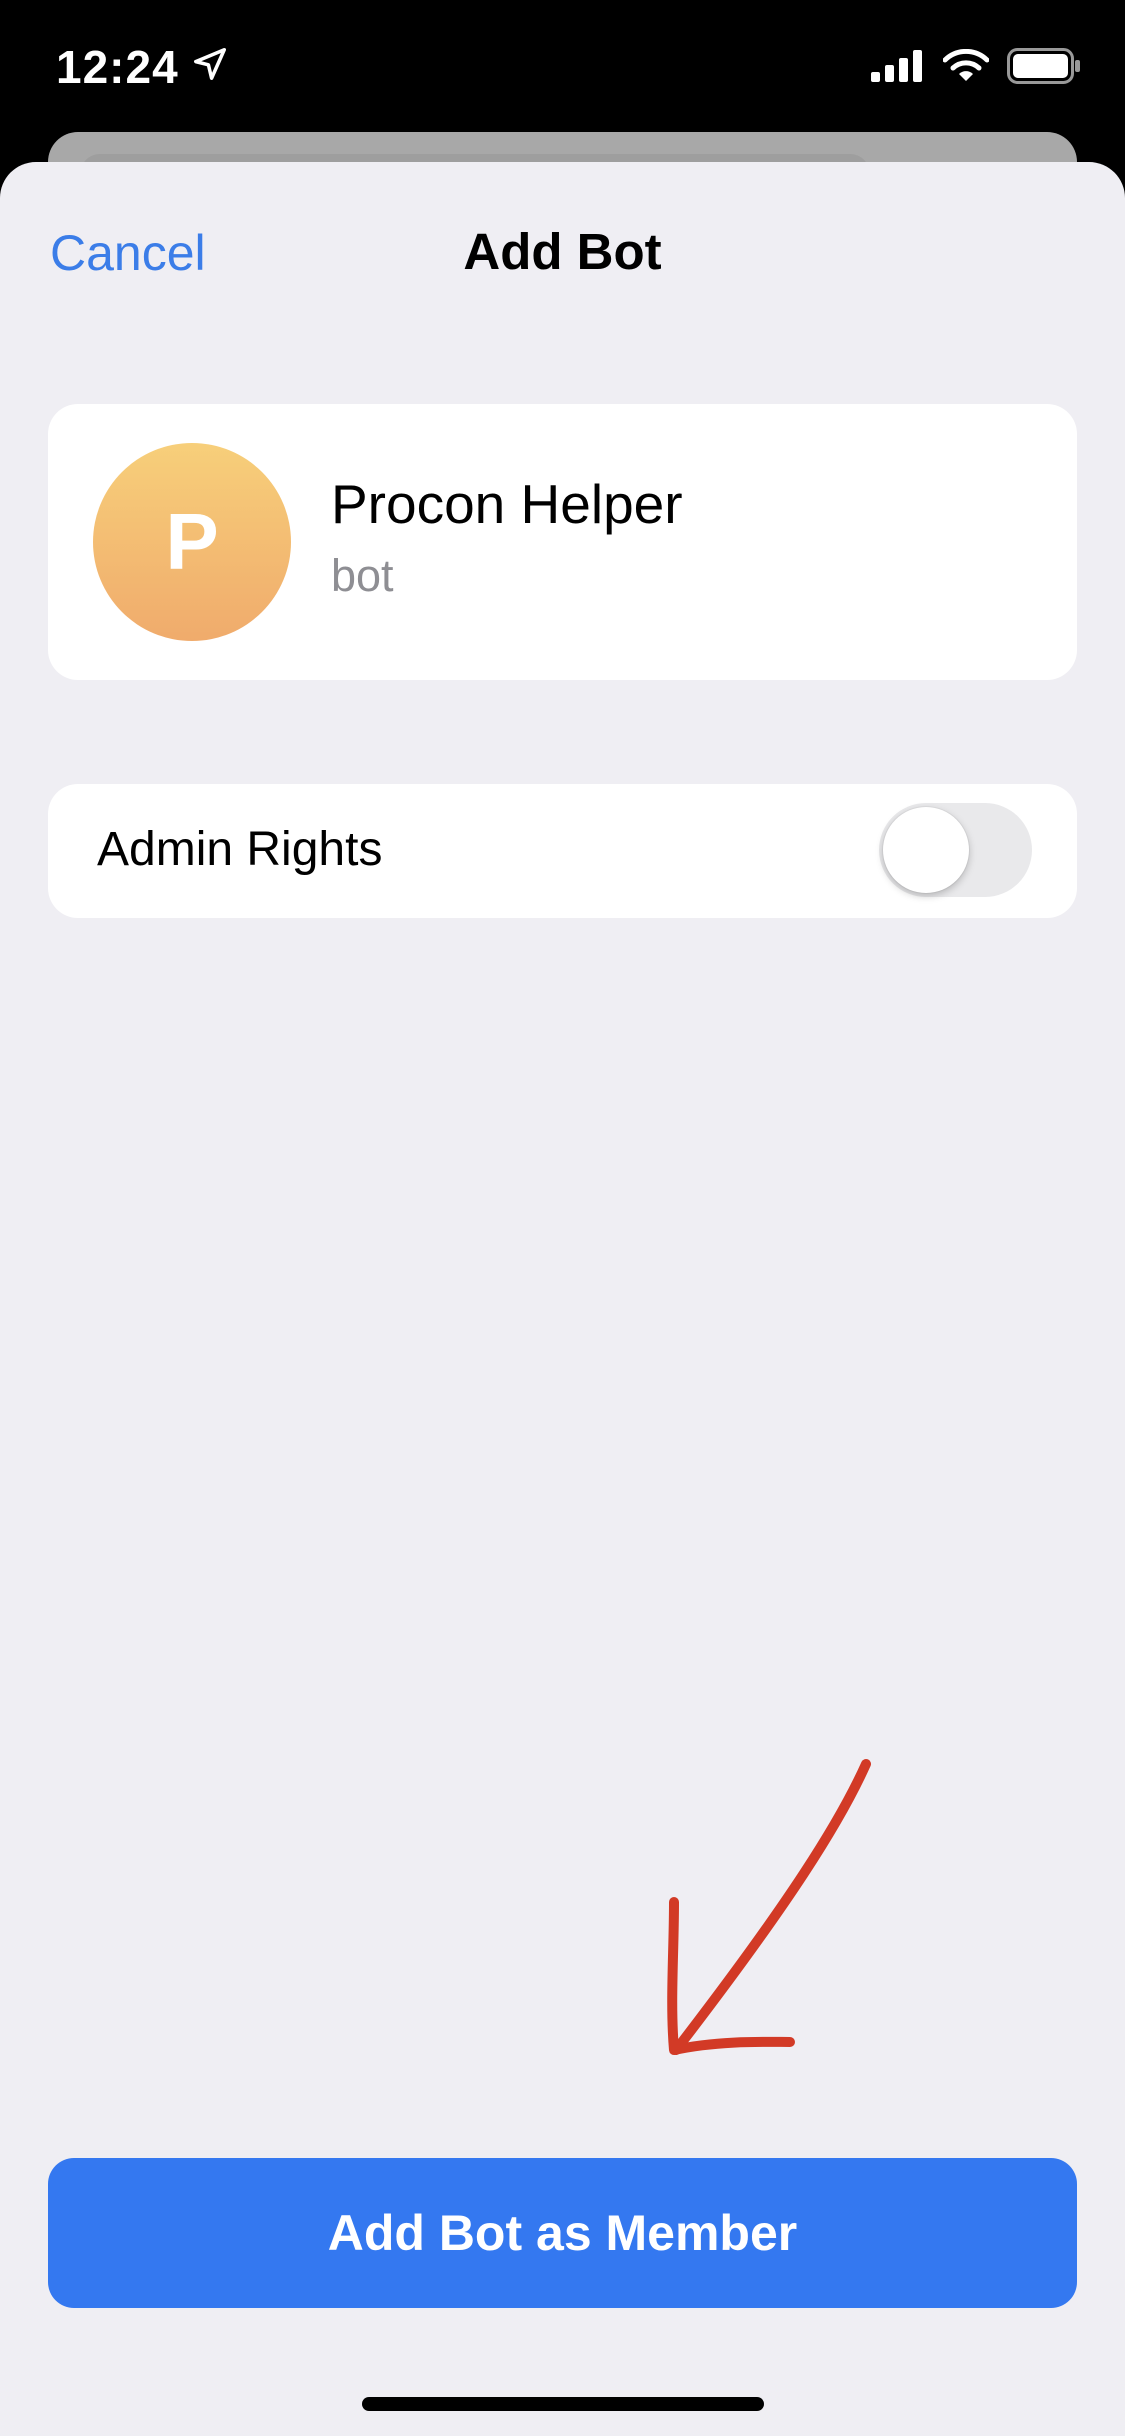 The height and width of the screenshot is (2436, 1125). I want to click on admin-rights-label: Admin Rights, so click(240, 849).